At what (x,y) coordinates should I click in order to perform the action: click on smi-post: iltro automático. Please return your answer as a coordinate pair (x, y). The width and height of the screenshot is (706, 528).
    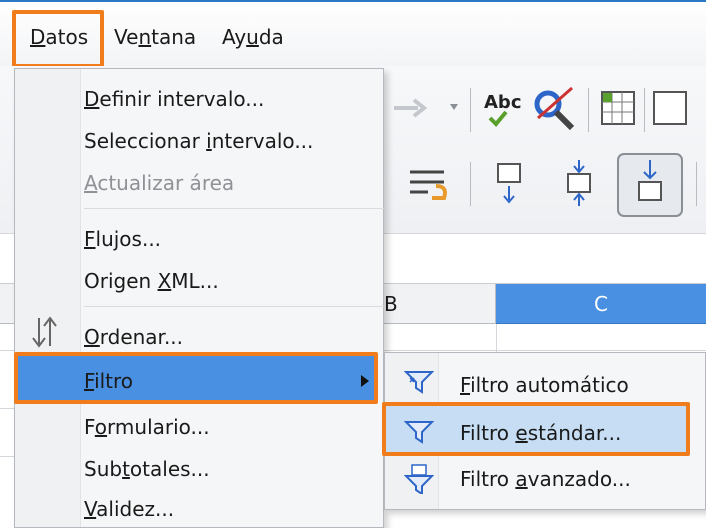
    Looking at the image, I should click on (549, 385).